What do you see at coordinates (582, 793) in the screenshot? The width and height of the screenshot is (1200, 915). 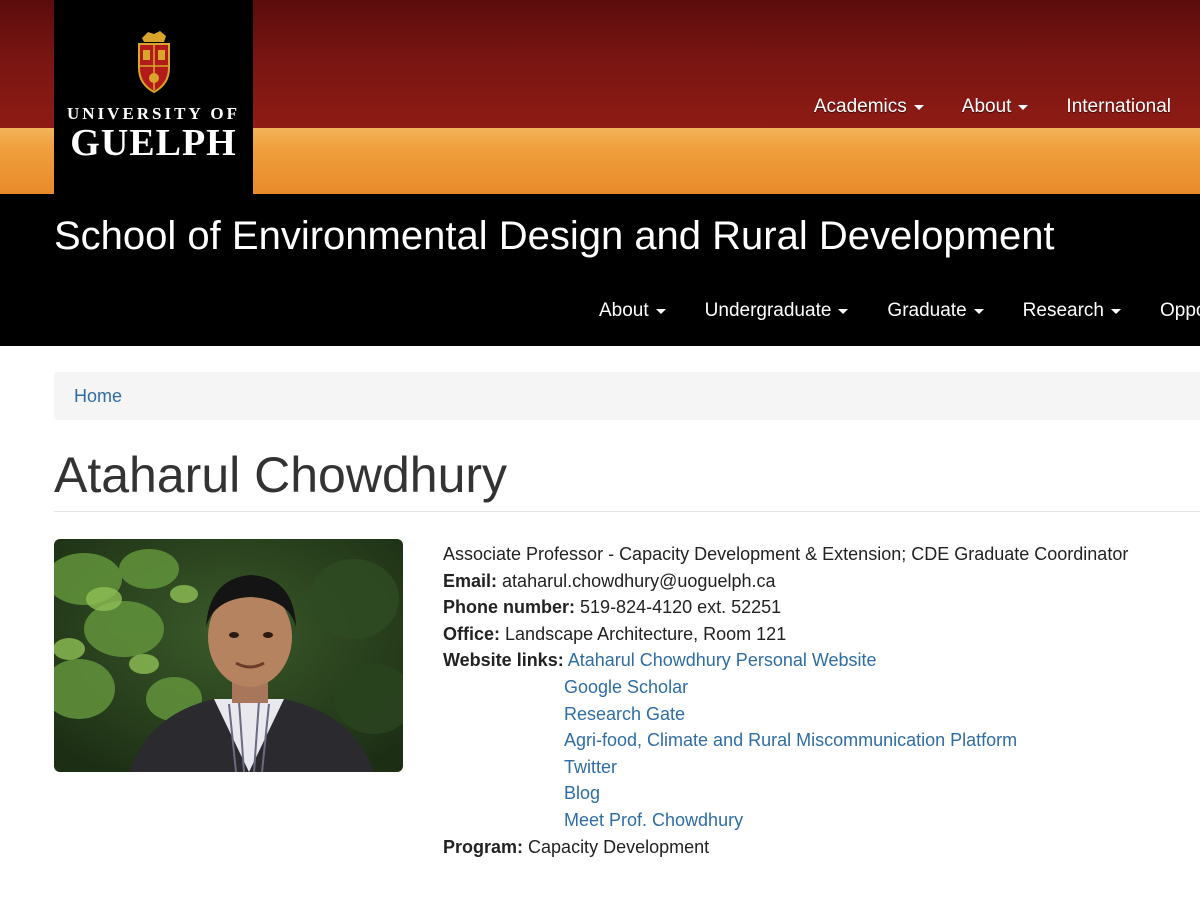 I see `link-blog: Blog` at bounding box center [582, 793].